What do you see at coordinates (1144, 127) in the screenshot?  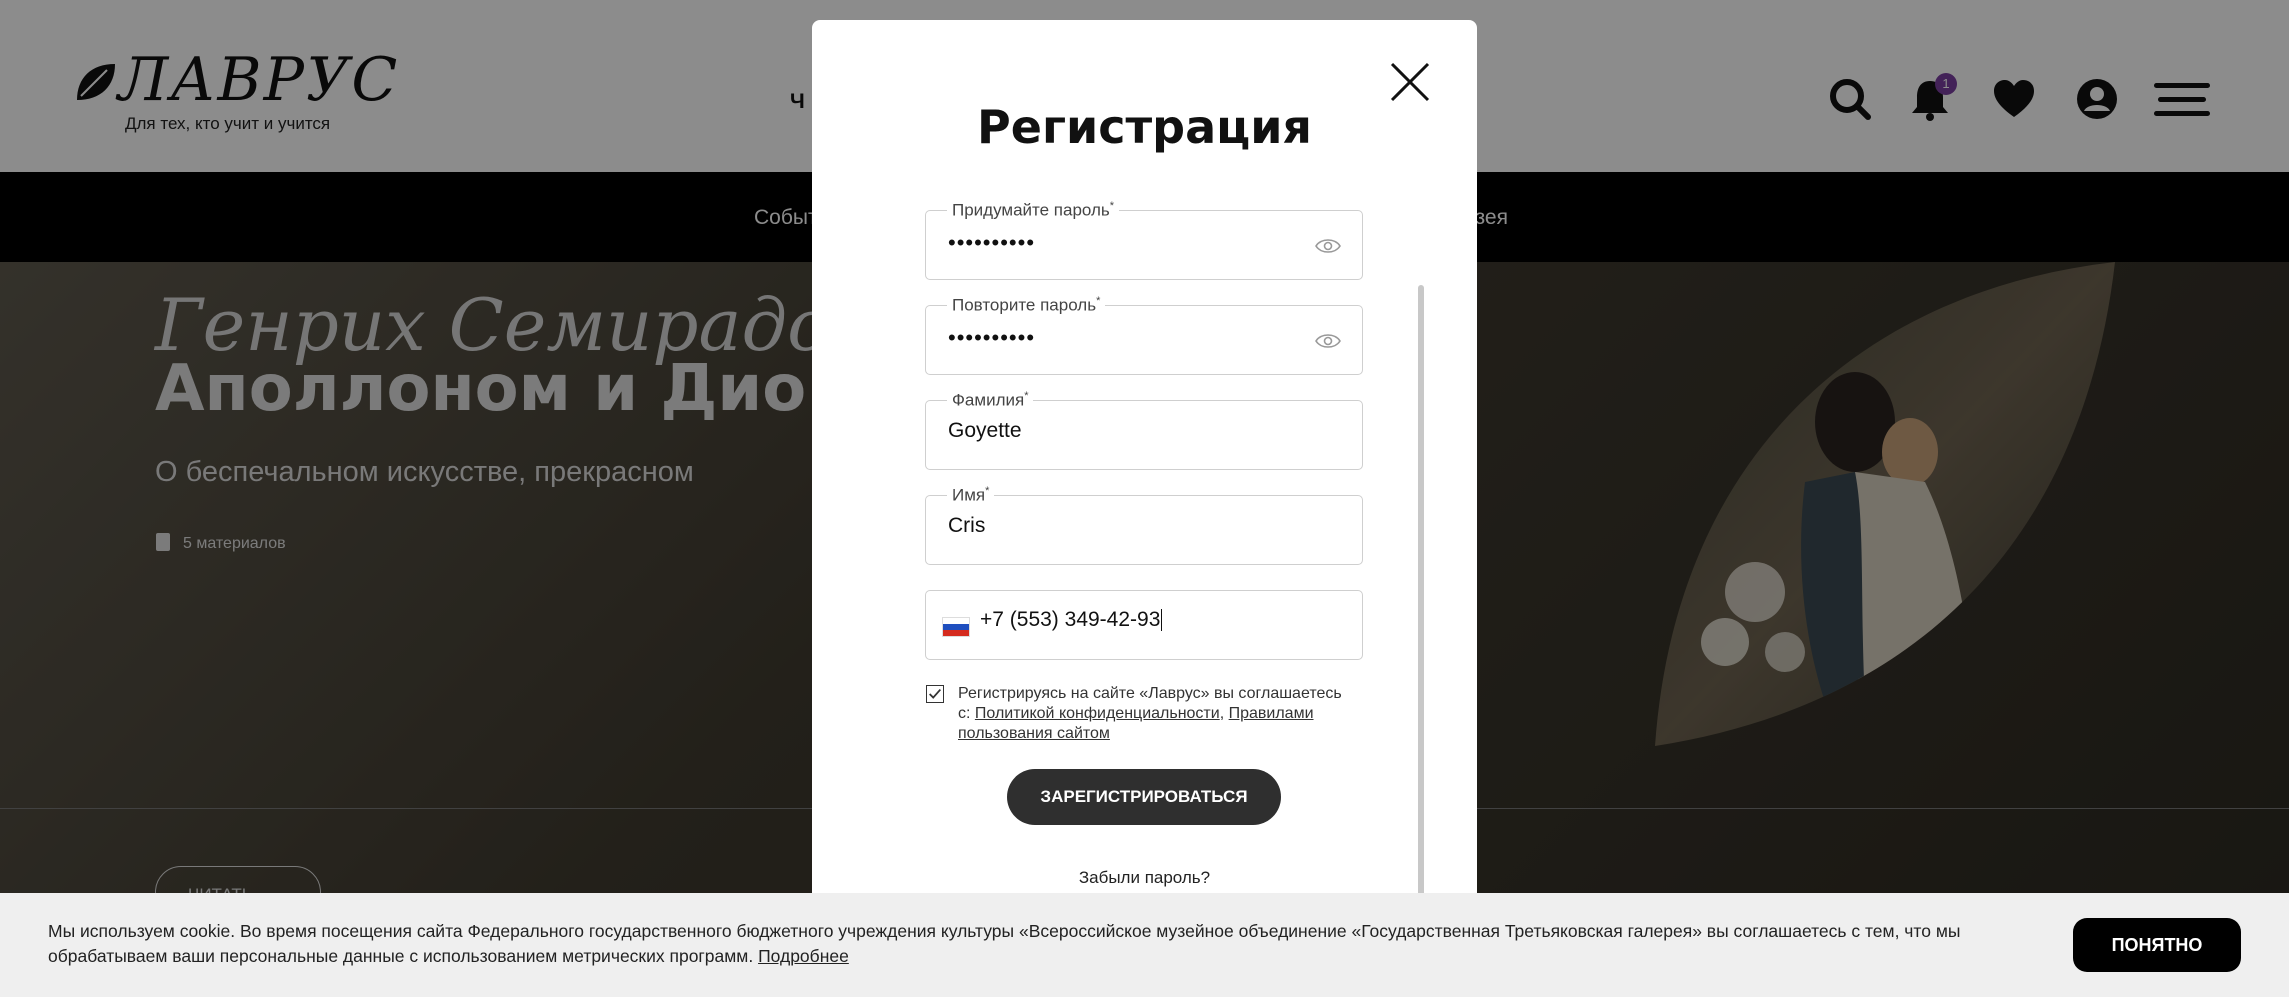 I see `modal-title: Регистрация` at bounding box center [1144, 127].